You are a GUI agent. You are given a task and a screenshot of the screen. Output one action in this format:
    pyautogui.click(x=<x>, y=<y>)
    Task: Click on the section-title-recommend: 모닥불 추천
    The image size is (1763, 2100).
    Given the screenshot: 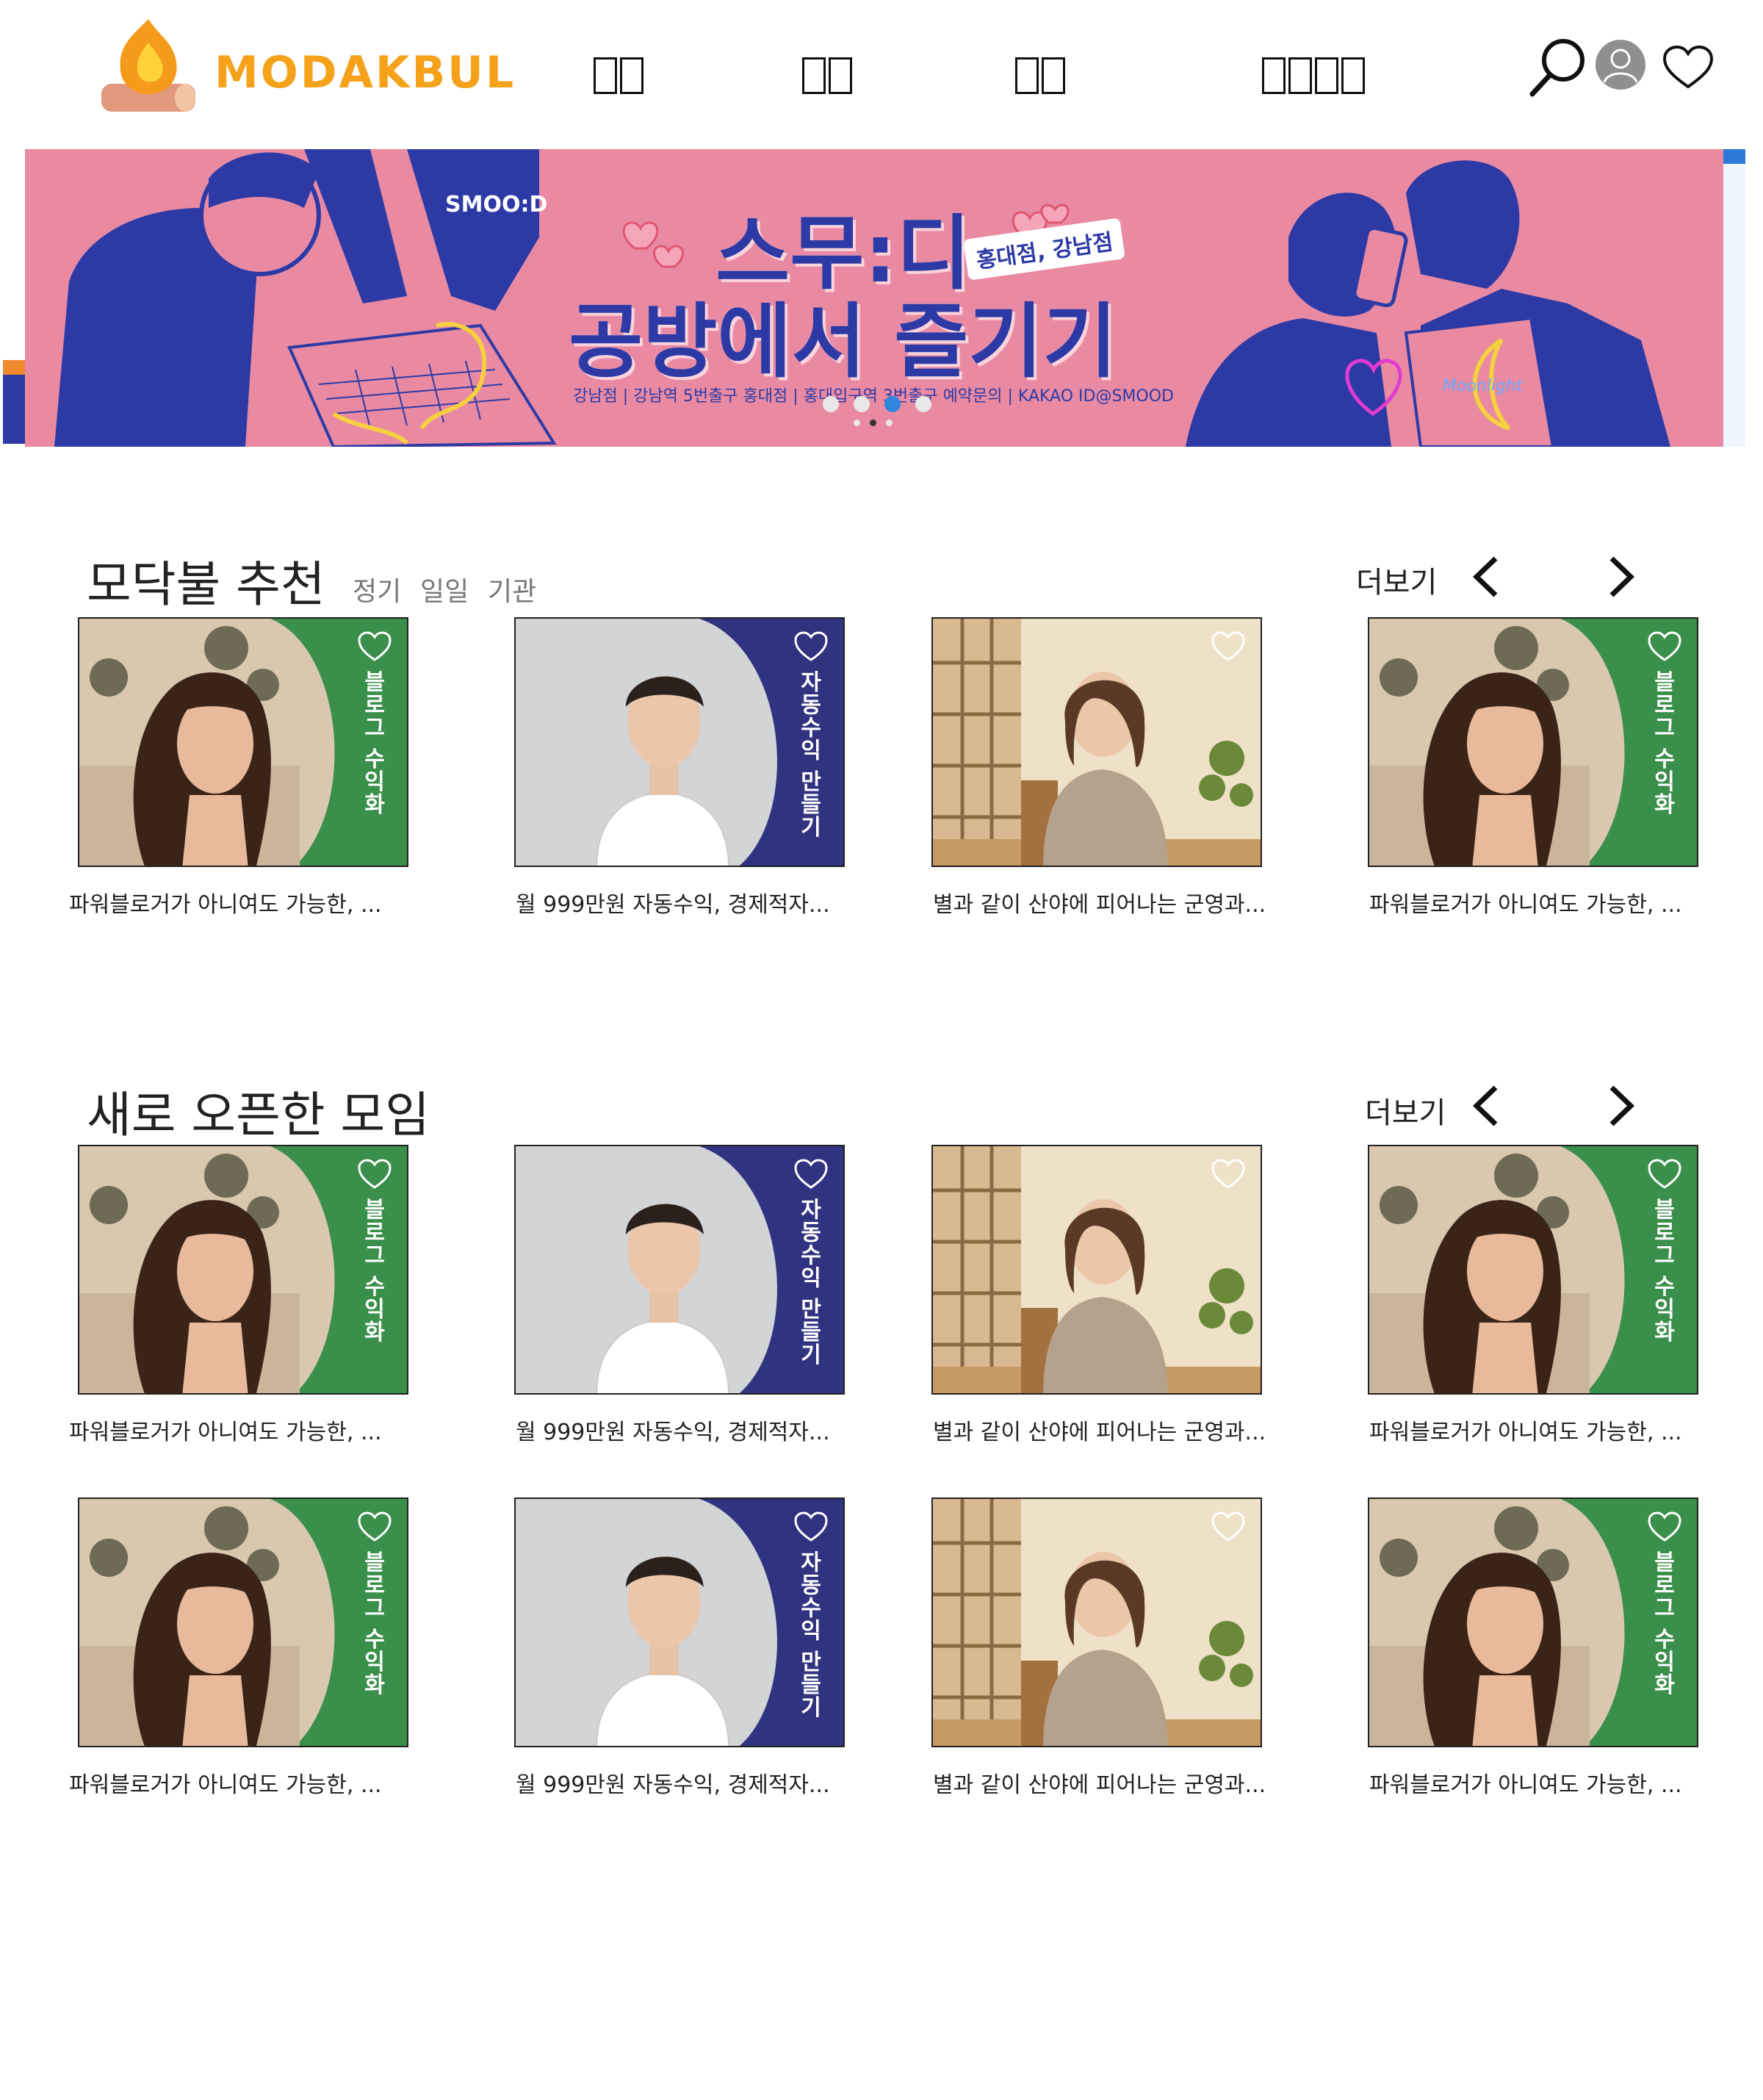 What is the action you would take?
    pyautogui.click(x=206, y=584)
    